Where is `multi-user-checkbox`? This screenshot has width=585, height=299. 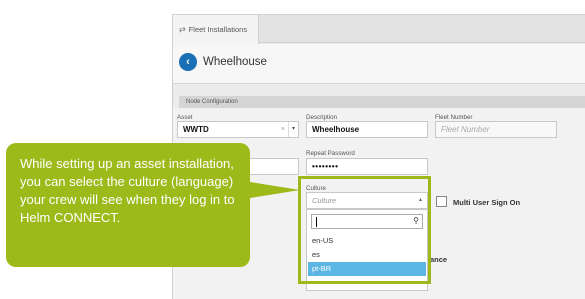
multi-user-checkbox is located at coordinates (441, 201).